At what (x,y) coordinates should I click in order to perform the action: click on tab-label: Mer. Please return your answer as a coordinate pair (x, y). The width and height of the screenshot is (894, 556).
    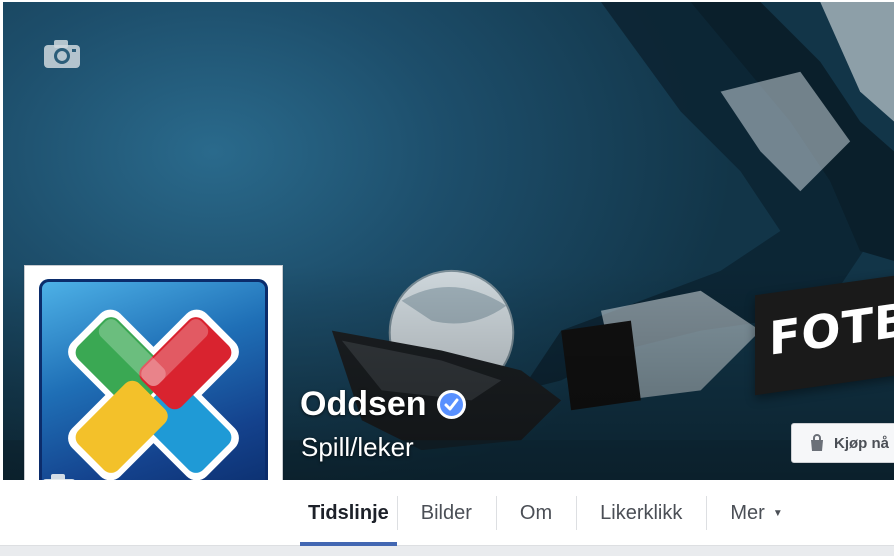
    Looking at the image, I should click on (747, 512).